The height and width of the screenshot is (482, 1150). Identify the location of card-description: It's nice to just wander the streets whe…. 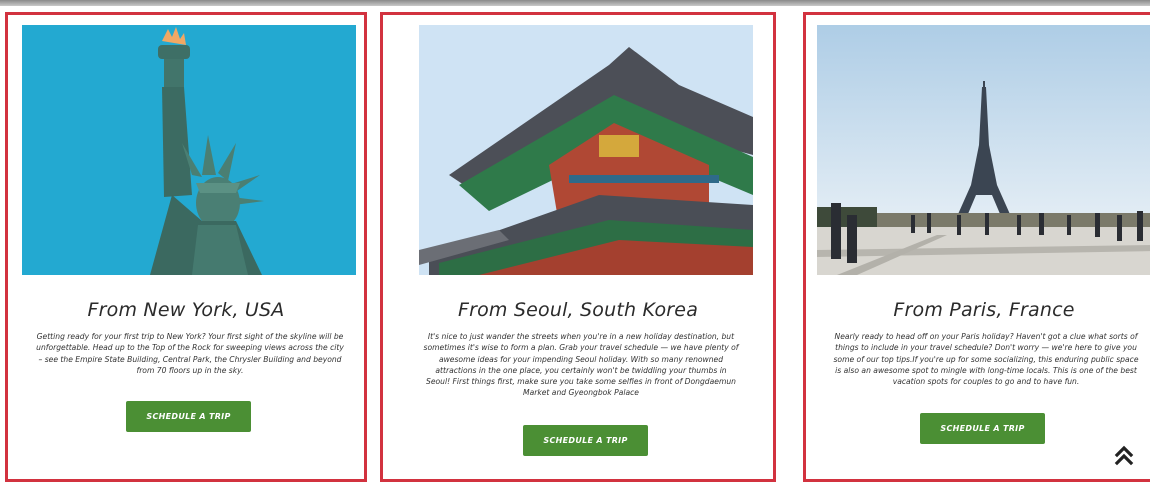
(581, 365).